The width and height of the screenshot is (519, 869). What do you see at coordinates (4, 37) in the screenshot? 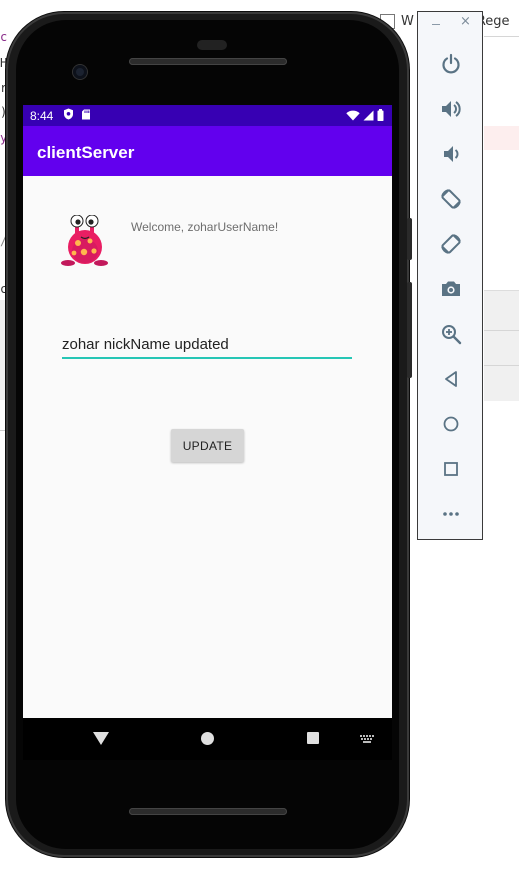
I see `code-fragment: c` at bounding box center [4, 37].